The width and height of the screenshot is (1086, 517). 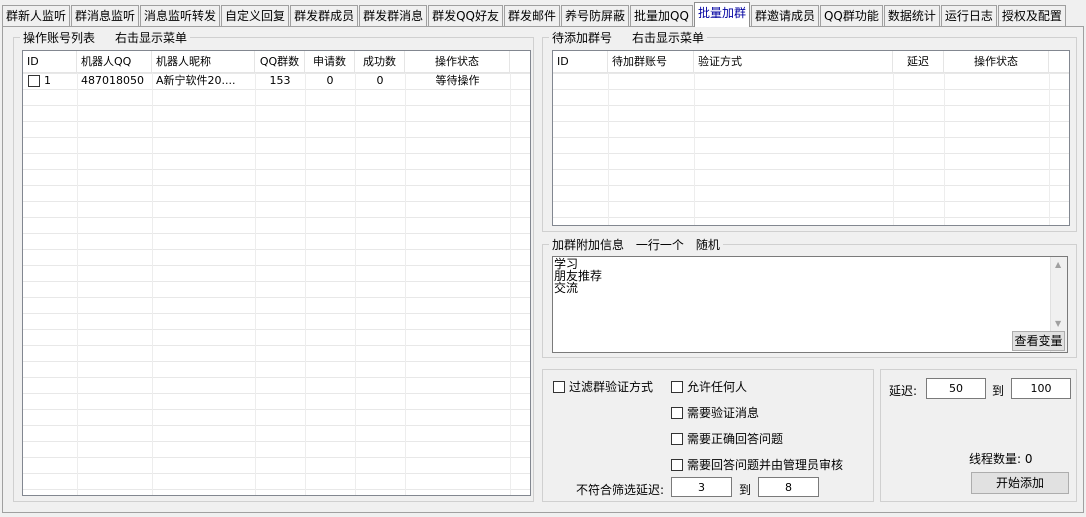 What do you see at coordinates (380, 62) in the screenshot?
I see `col-success-count: 成功数` at bounding box center [380, 62].